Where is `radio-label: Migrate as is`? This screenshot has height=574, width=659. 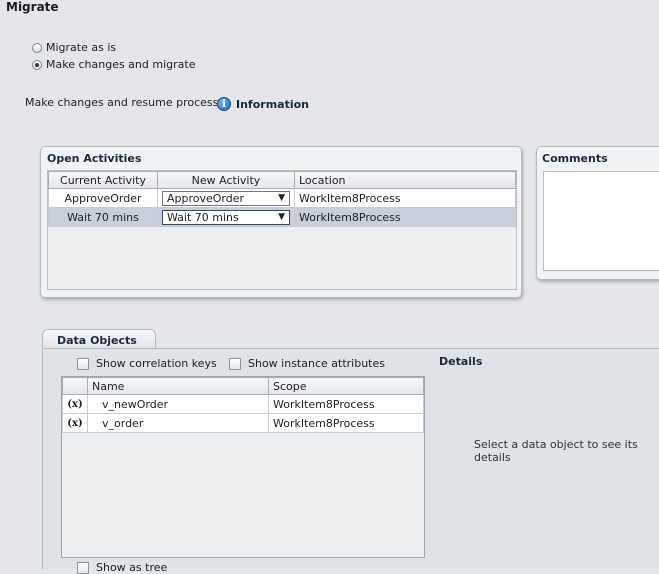 radio-label: Migrate as is is located at coordinates (81, 47).